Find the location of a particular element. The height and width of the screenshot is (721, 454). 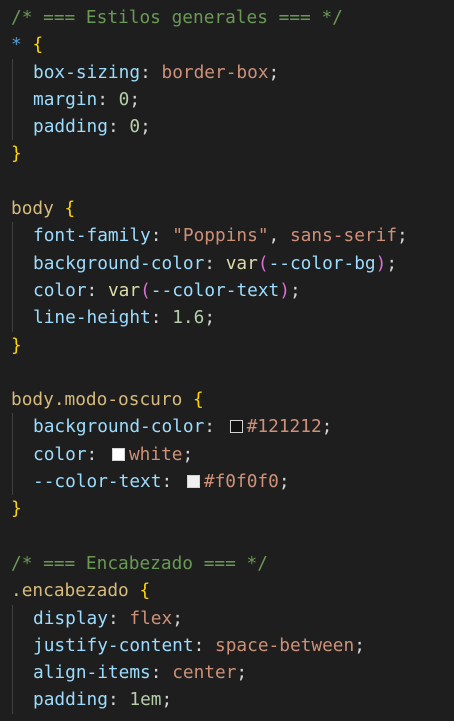

css-value: flex is located at coordinates (151, 618).